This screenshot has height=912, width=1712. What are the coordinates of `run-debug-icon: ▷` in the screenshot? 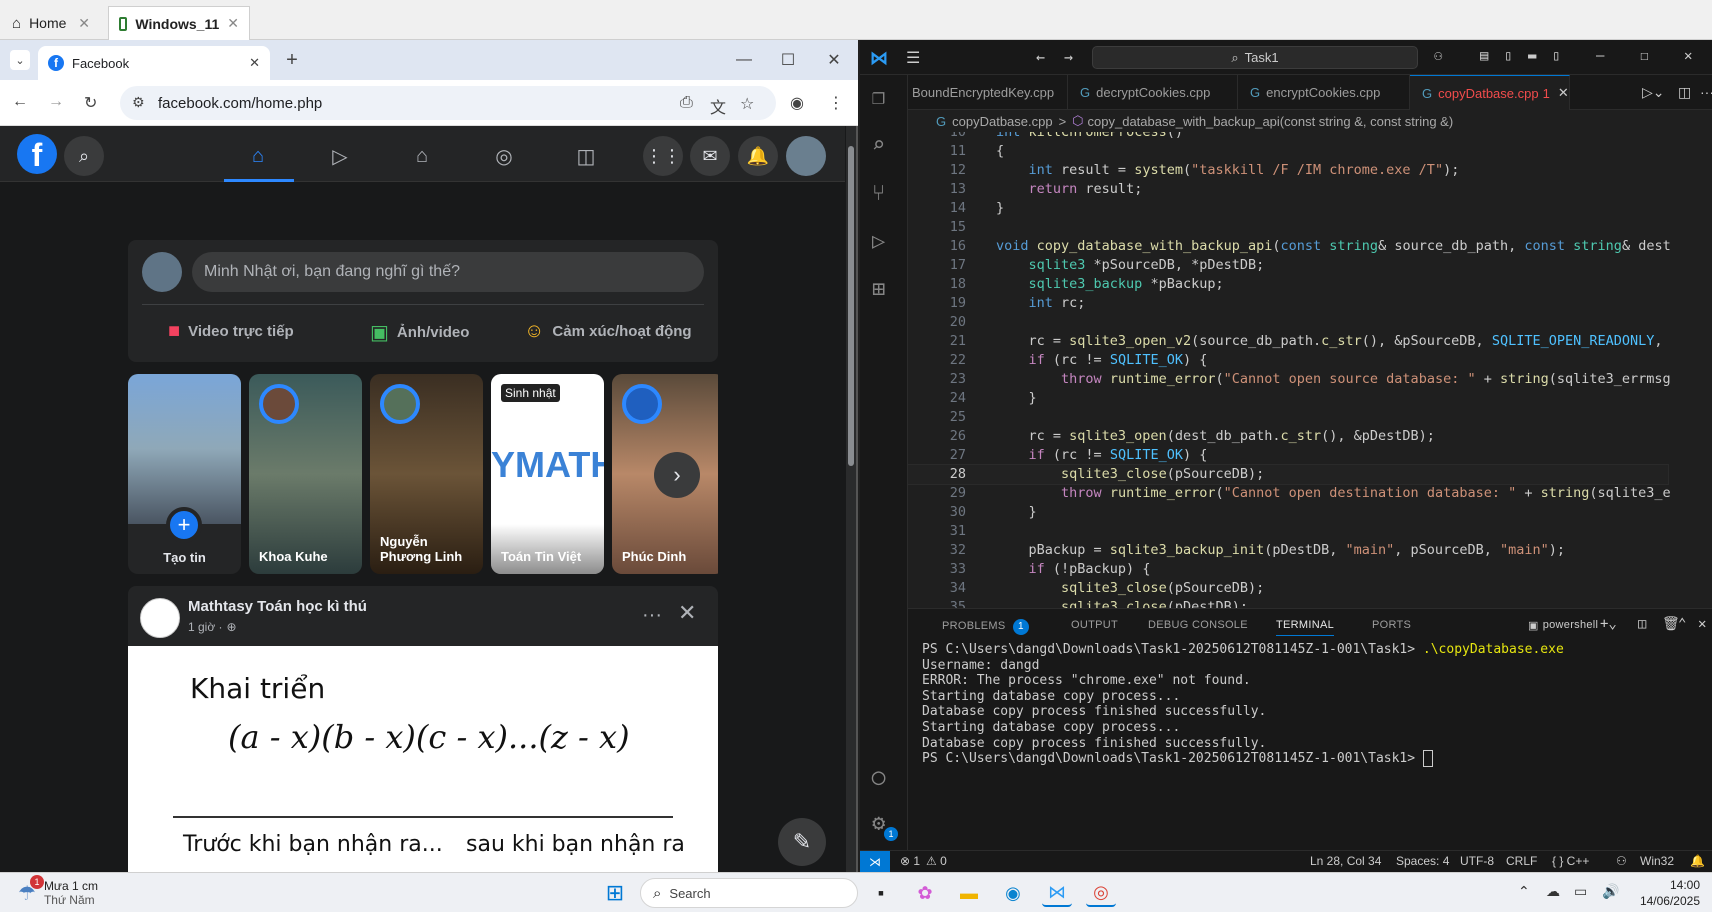 It's located at (878, 241).